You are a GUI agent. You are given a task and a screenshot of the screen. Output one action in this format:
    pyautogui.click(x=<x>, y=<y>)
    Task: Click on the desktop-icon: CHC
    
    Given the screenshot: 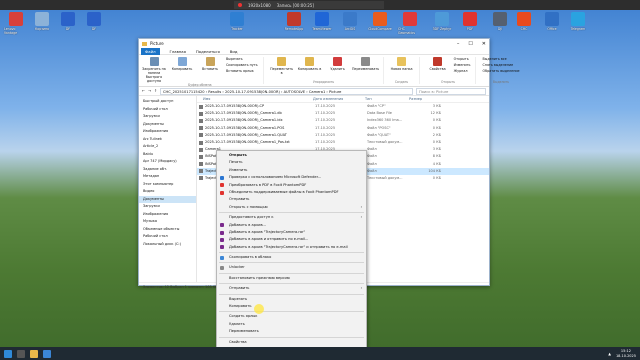 What is the action you would take?
    pyautogui.click(x=524, y=27)
    